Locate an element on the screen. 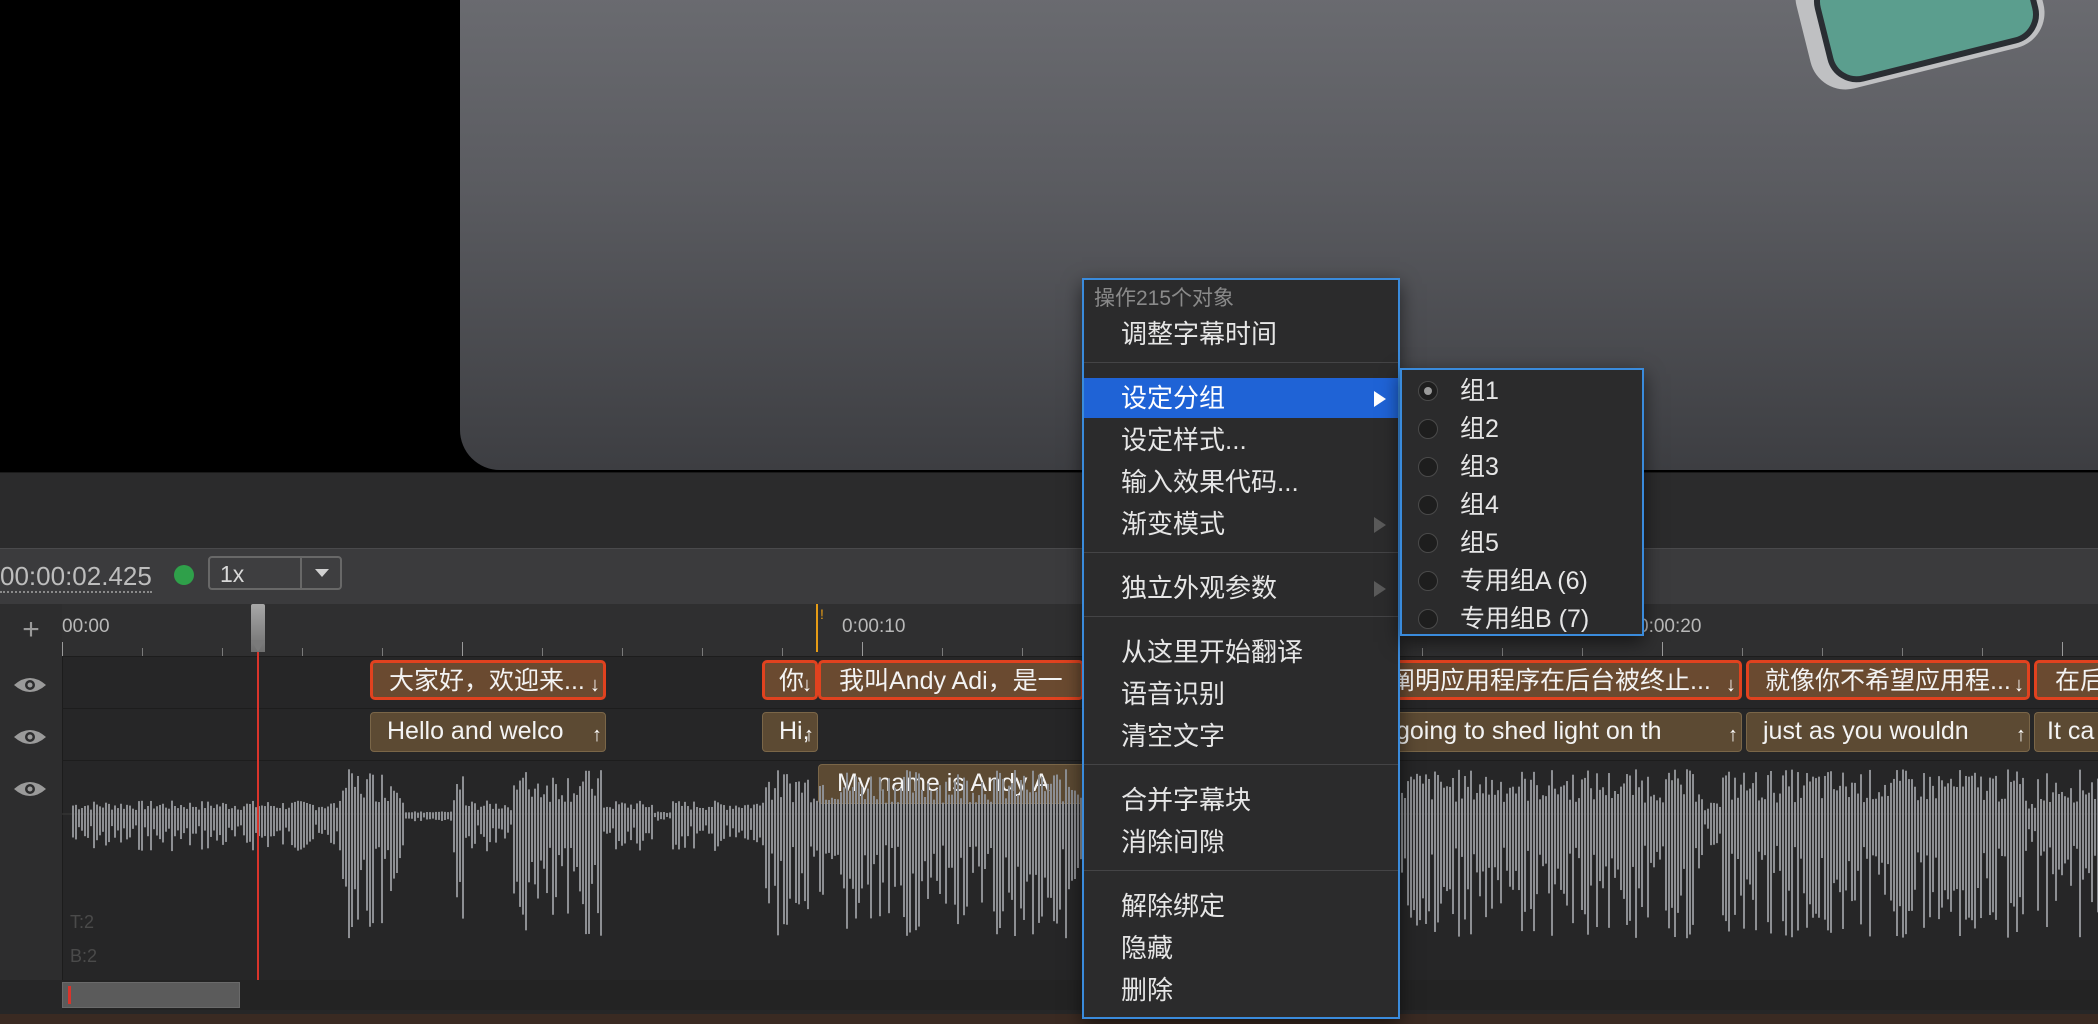  subtitle-block-cn: 在后 is located at coordinates (2066, 680).